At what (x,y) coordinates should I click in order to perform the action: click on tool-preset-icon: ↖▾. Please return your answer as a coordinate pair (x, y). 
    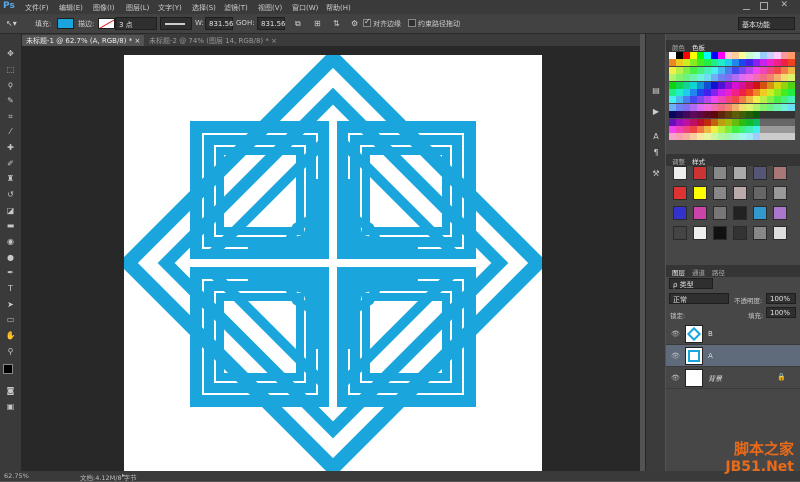
    Looking at the image, I should click on (11, 23).